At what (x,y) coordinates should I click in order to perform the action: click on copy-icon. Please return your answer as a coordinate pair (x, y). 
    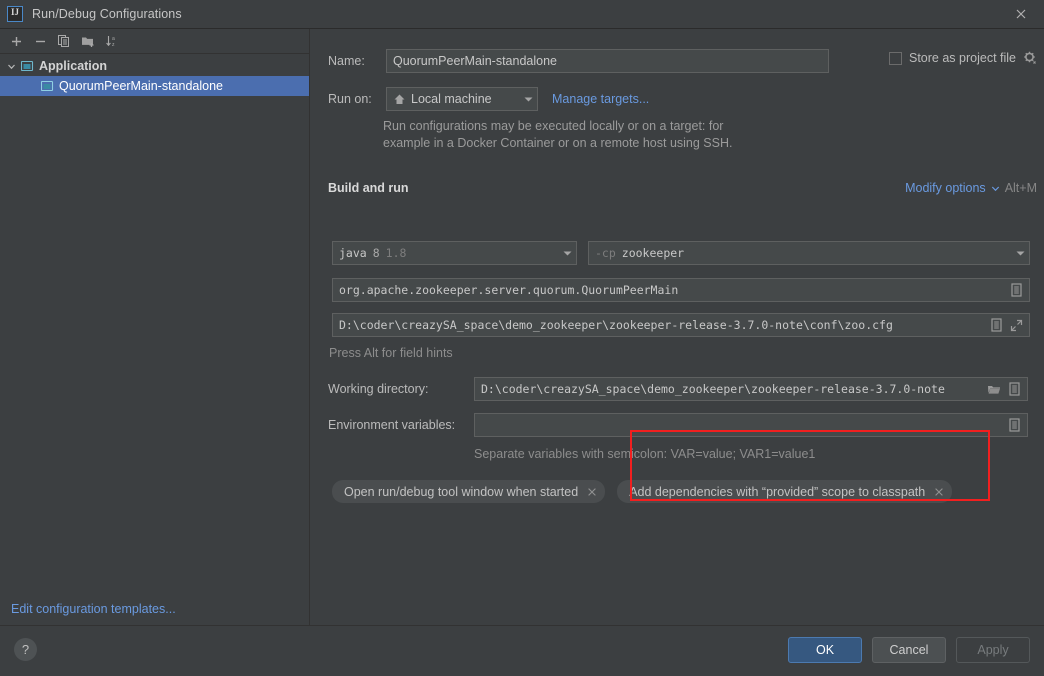
    Looking at the image, I should click on (63, 41).